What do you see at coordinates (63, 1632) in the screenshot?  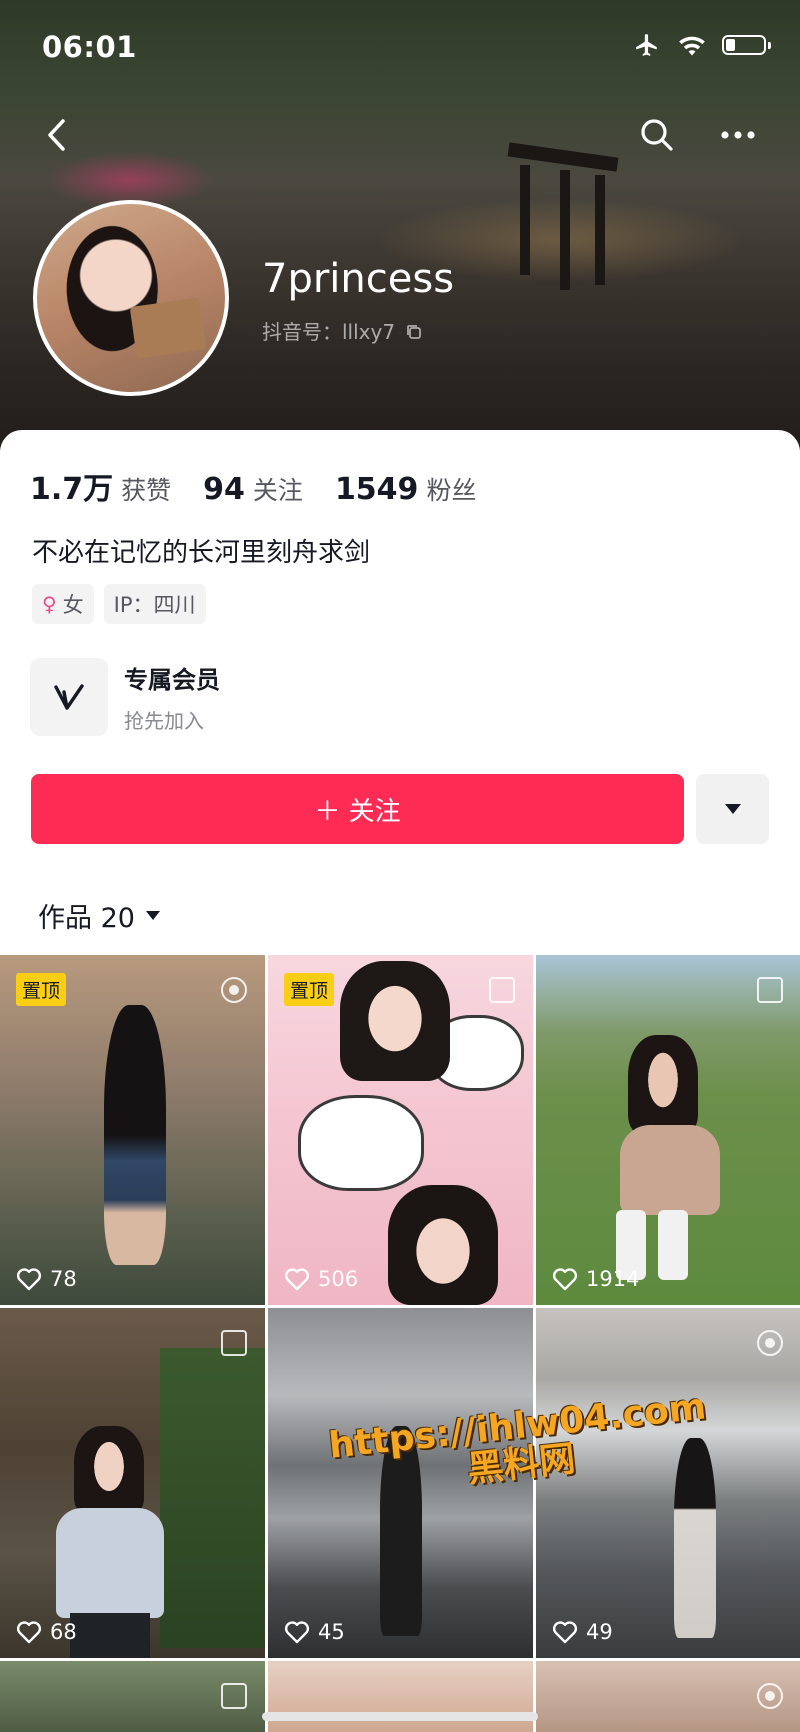 I see `video-likes-count: 68` at bounding box center [63, 1632].